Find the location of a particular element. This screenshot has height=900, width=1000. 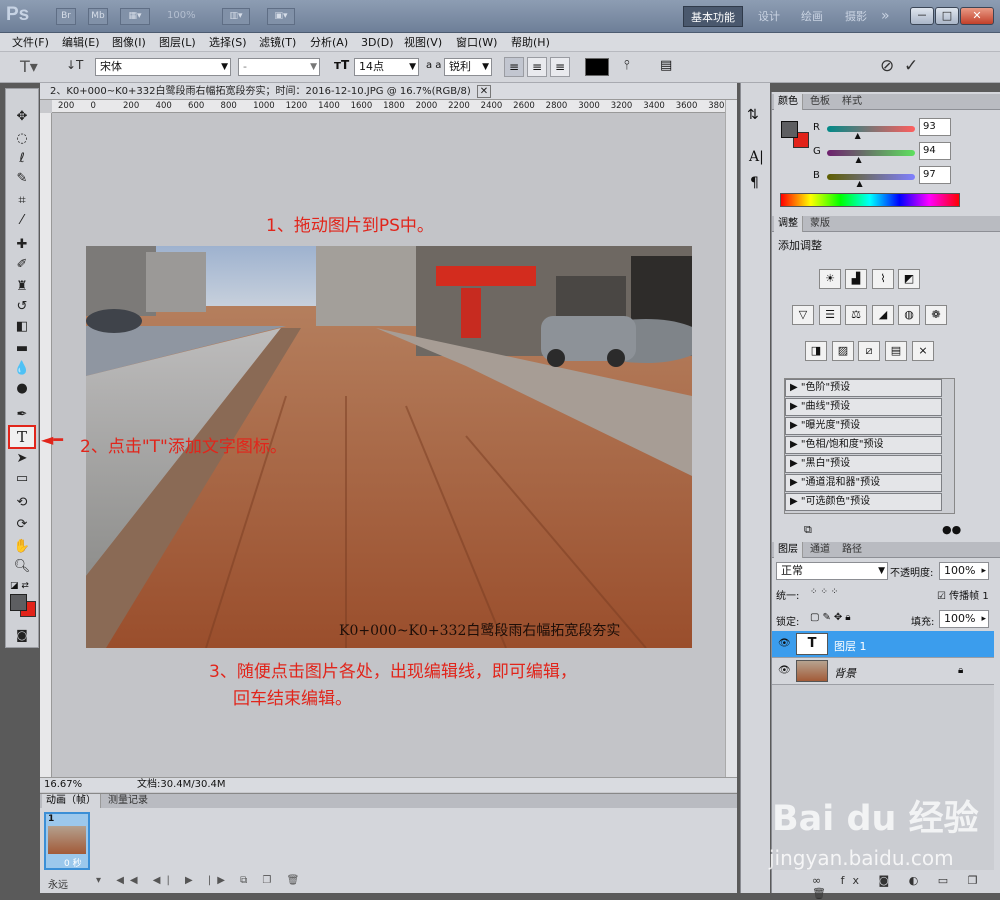

zoom-tool-icon: 🔍︎ is located at coordinates (22, 567).